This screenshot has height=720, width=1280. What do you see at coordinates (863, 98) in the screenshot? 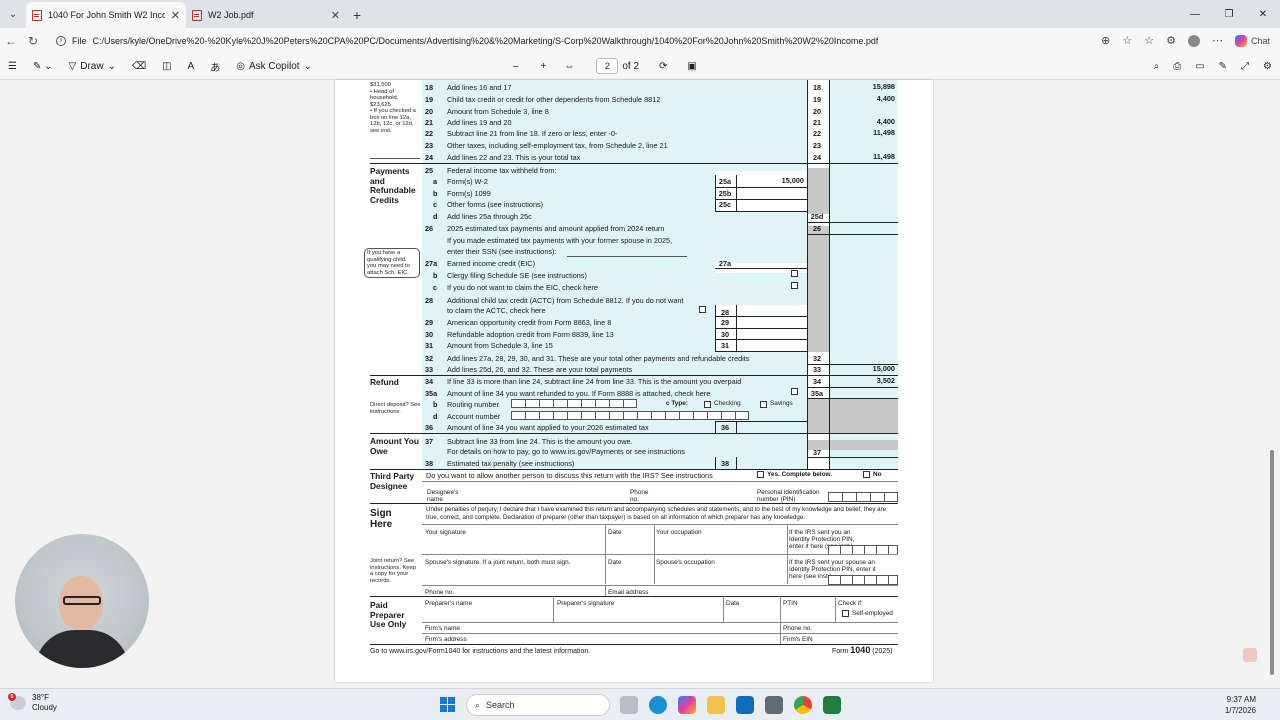
I see `line-19-amount: 4,400` at bounding box center [863, 98].